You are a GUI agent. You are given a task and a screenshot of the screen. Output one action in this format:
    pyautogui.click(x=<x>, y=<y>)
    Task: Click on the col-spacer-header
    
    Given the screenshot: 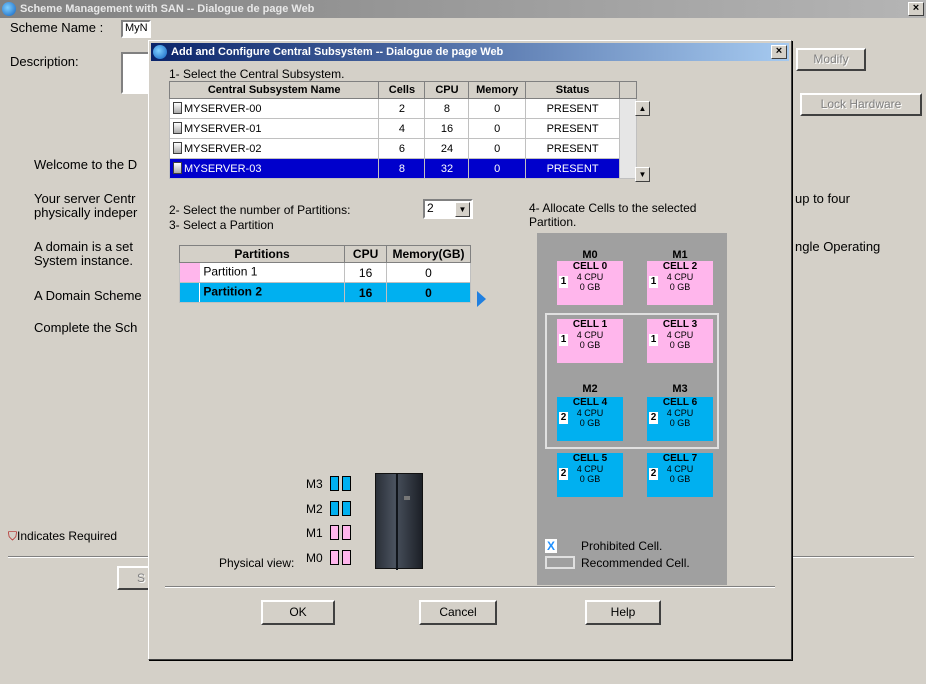 What is the action you would take?
    pyautogui.click(x=628, y=90)
    